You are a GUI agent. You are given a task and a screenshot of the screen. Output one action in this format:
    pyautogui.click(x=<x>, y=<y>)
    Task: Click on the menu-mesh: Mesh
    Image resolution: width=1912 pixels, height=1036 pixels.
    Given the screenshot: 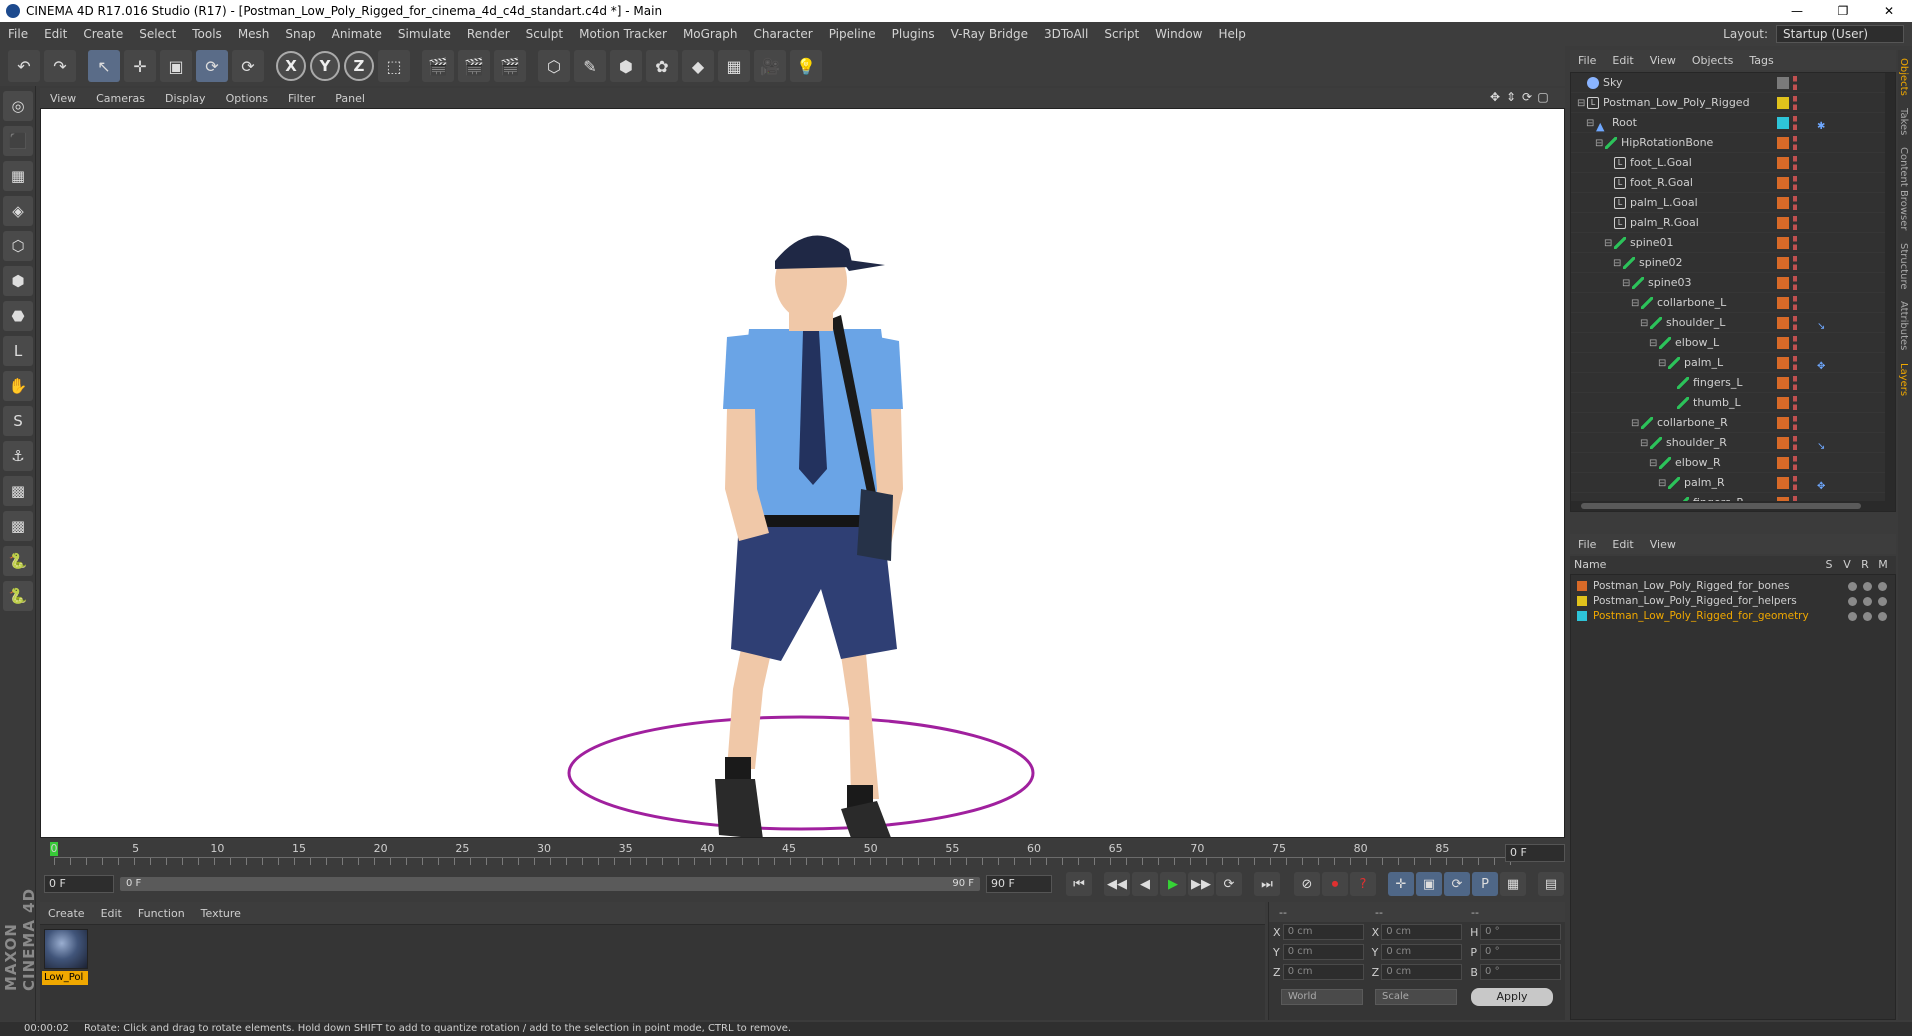 What is the action you would take?
    pyautogui.click(x=254, y=34)
    